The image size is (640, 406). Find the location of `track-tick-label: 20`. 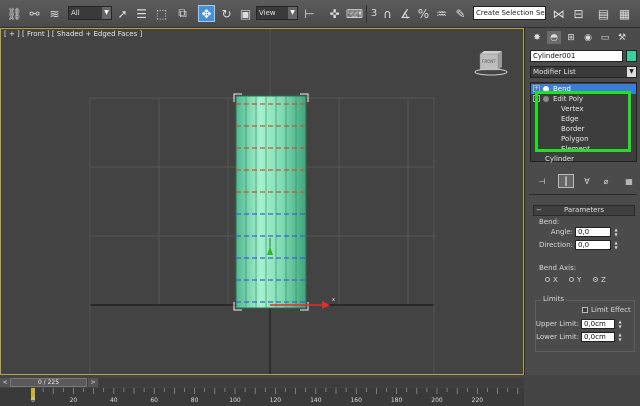

track-tick-label: 20 is located at coordinates (73, 400).